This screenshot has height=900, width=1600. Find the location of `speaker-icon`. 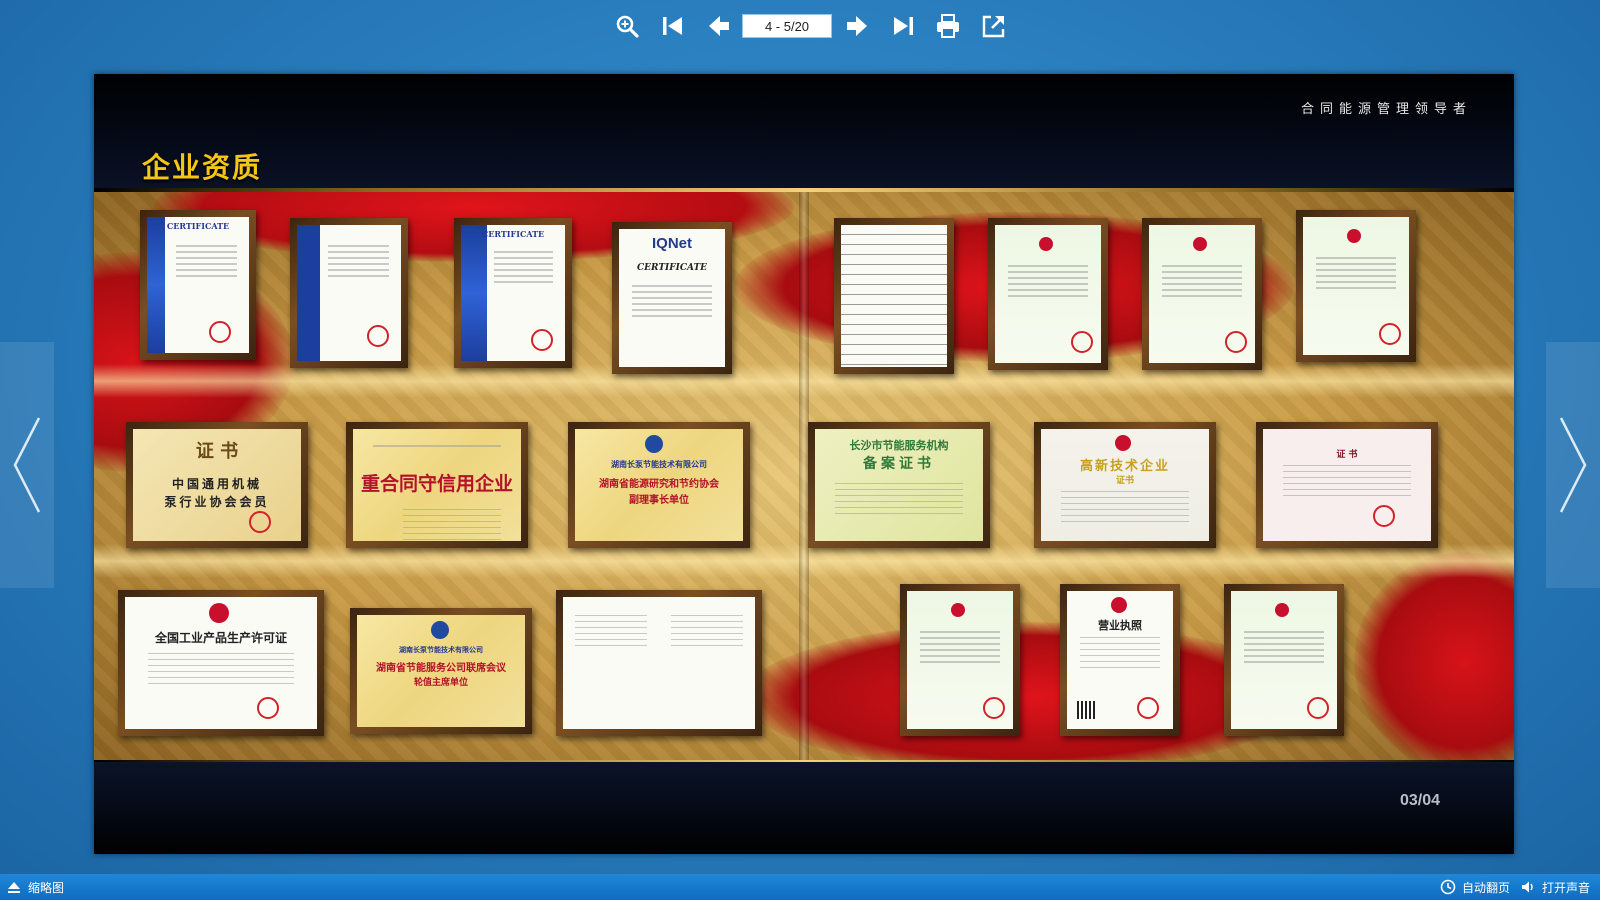

speaker-icon is located at coordinates (1527, 887).